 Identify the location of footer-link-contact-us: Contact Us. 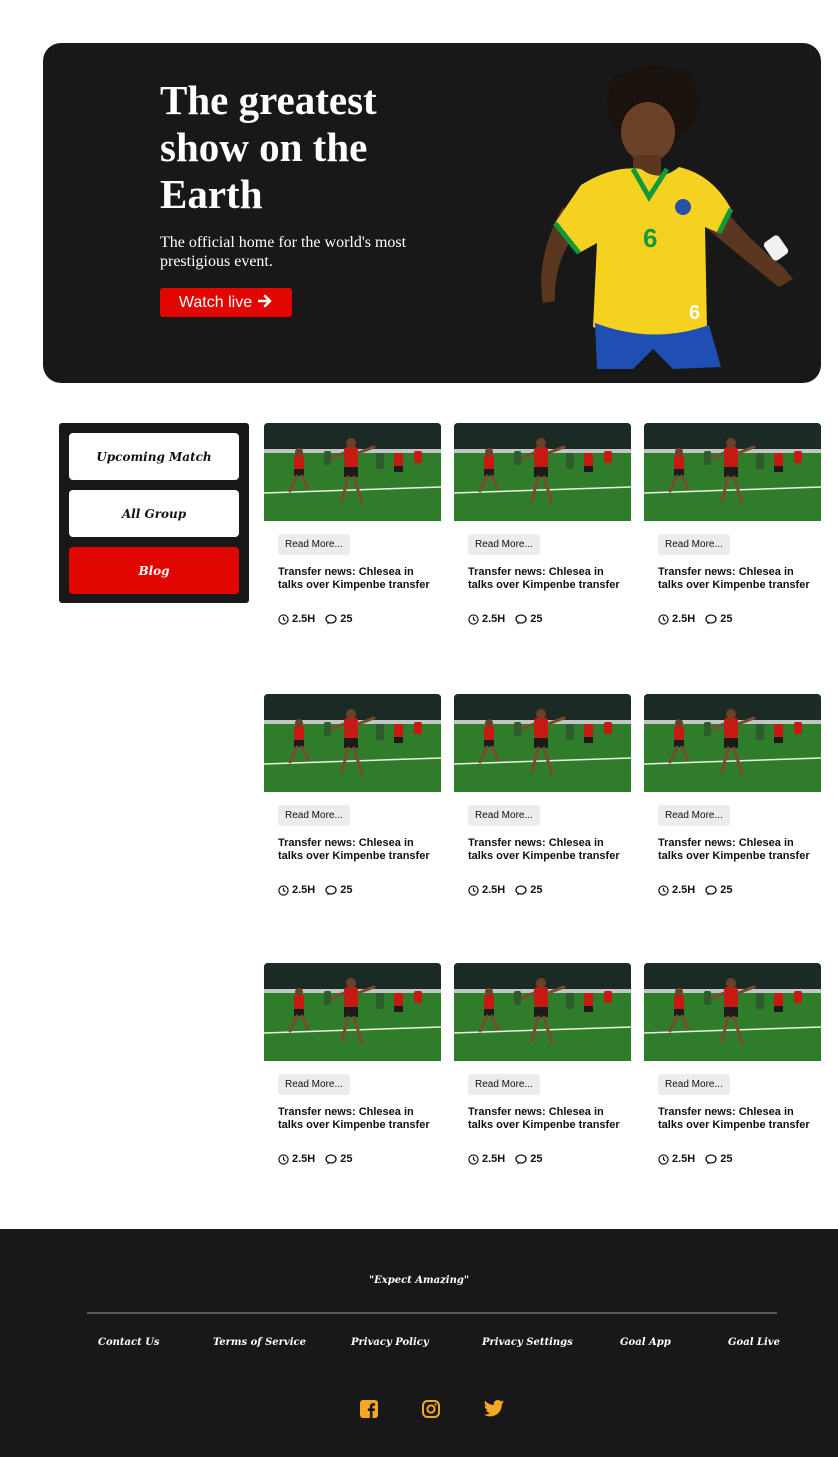
(129, 1342).